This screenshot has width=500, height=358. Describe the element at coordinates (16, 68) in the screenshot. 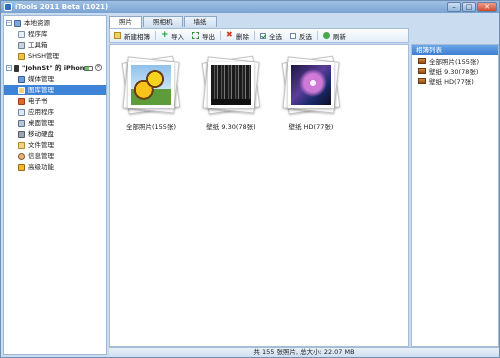

I see `iphone-icon` at that location.